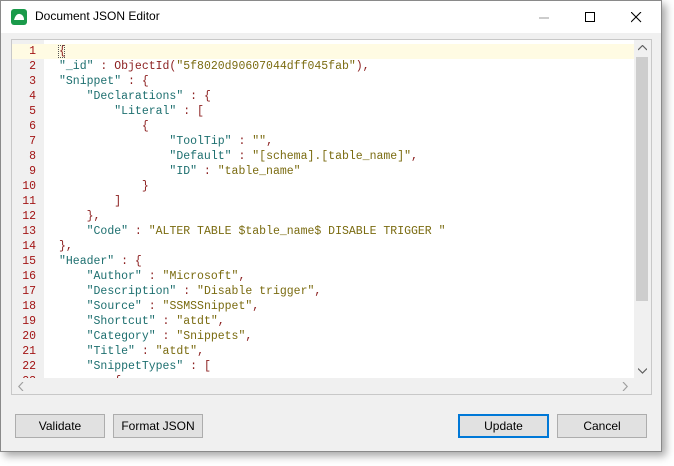  Describe the element at coordinates (323, 171) in the screenshot. I see `code-line: 9 "ID" : "table_name"` at that location.